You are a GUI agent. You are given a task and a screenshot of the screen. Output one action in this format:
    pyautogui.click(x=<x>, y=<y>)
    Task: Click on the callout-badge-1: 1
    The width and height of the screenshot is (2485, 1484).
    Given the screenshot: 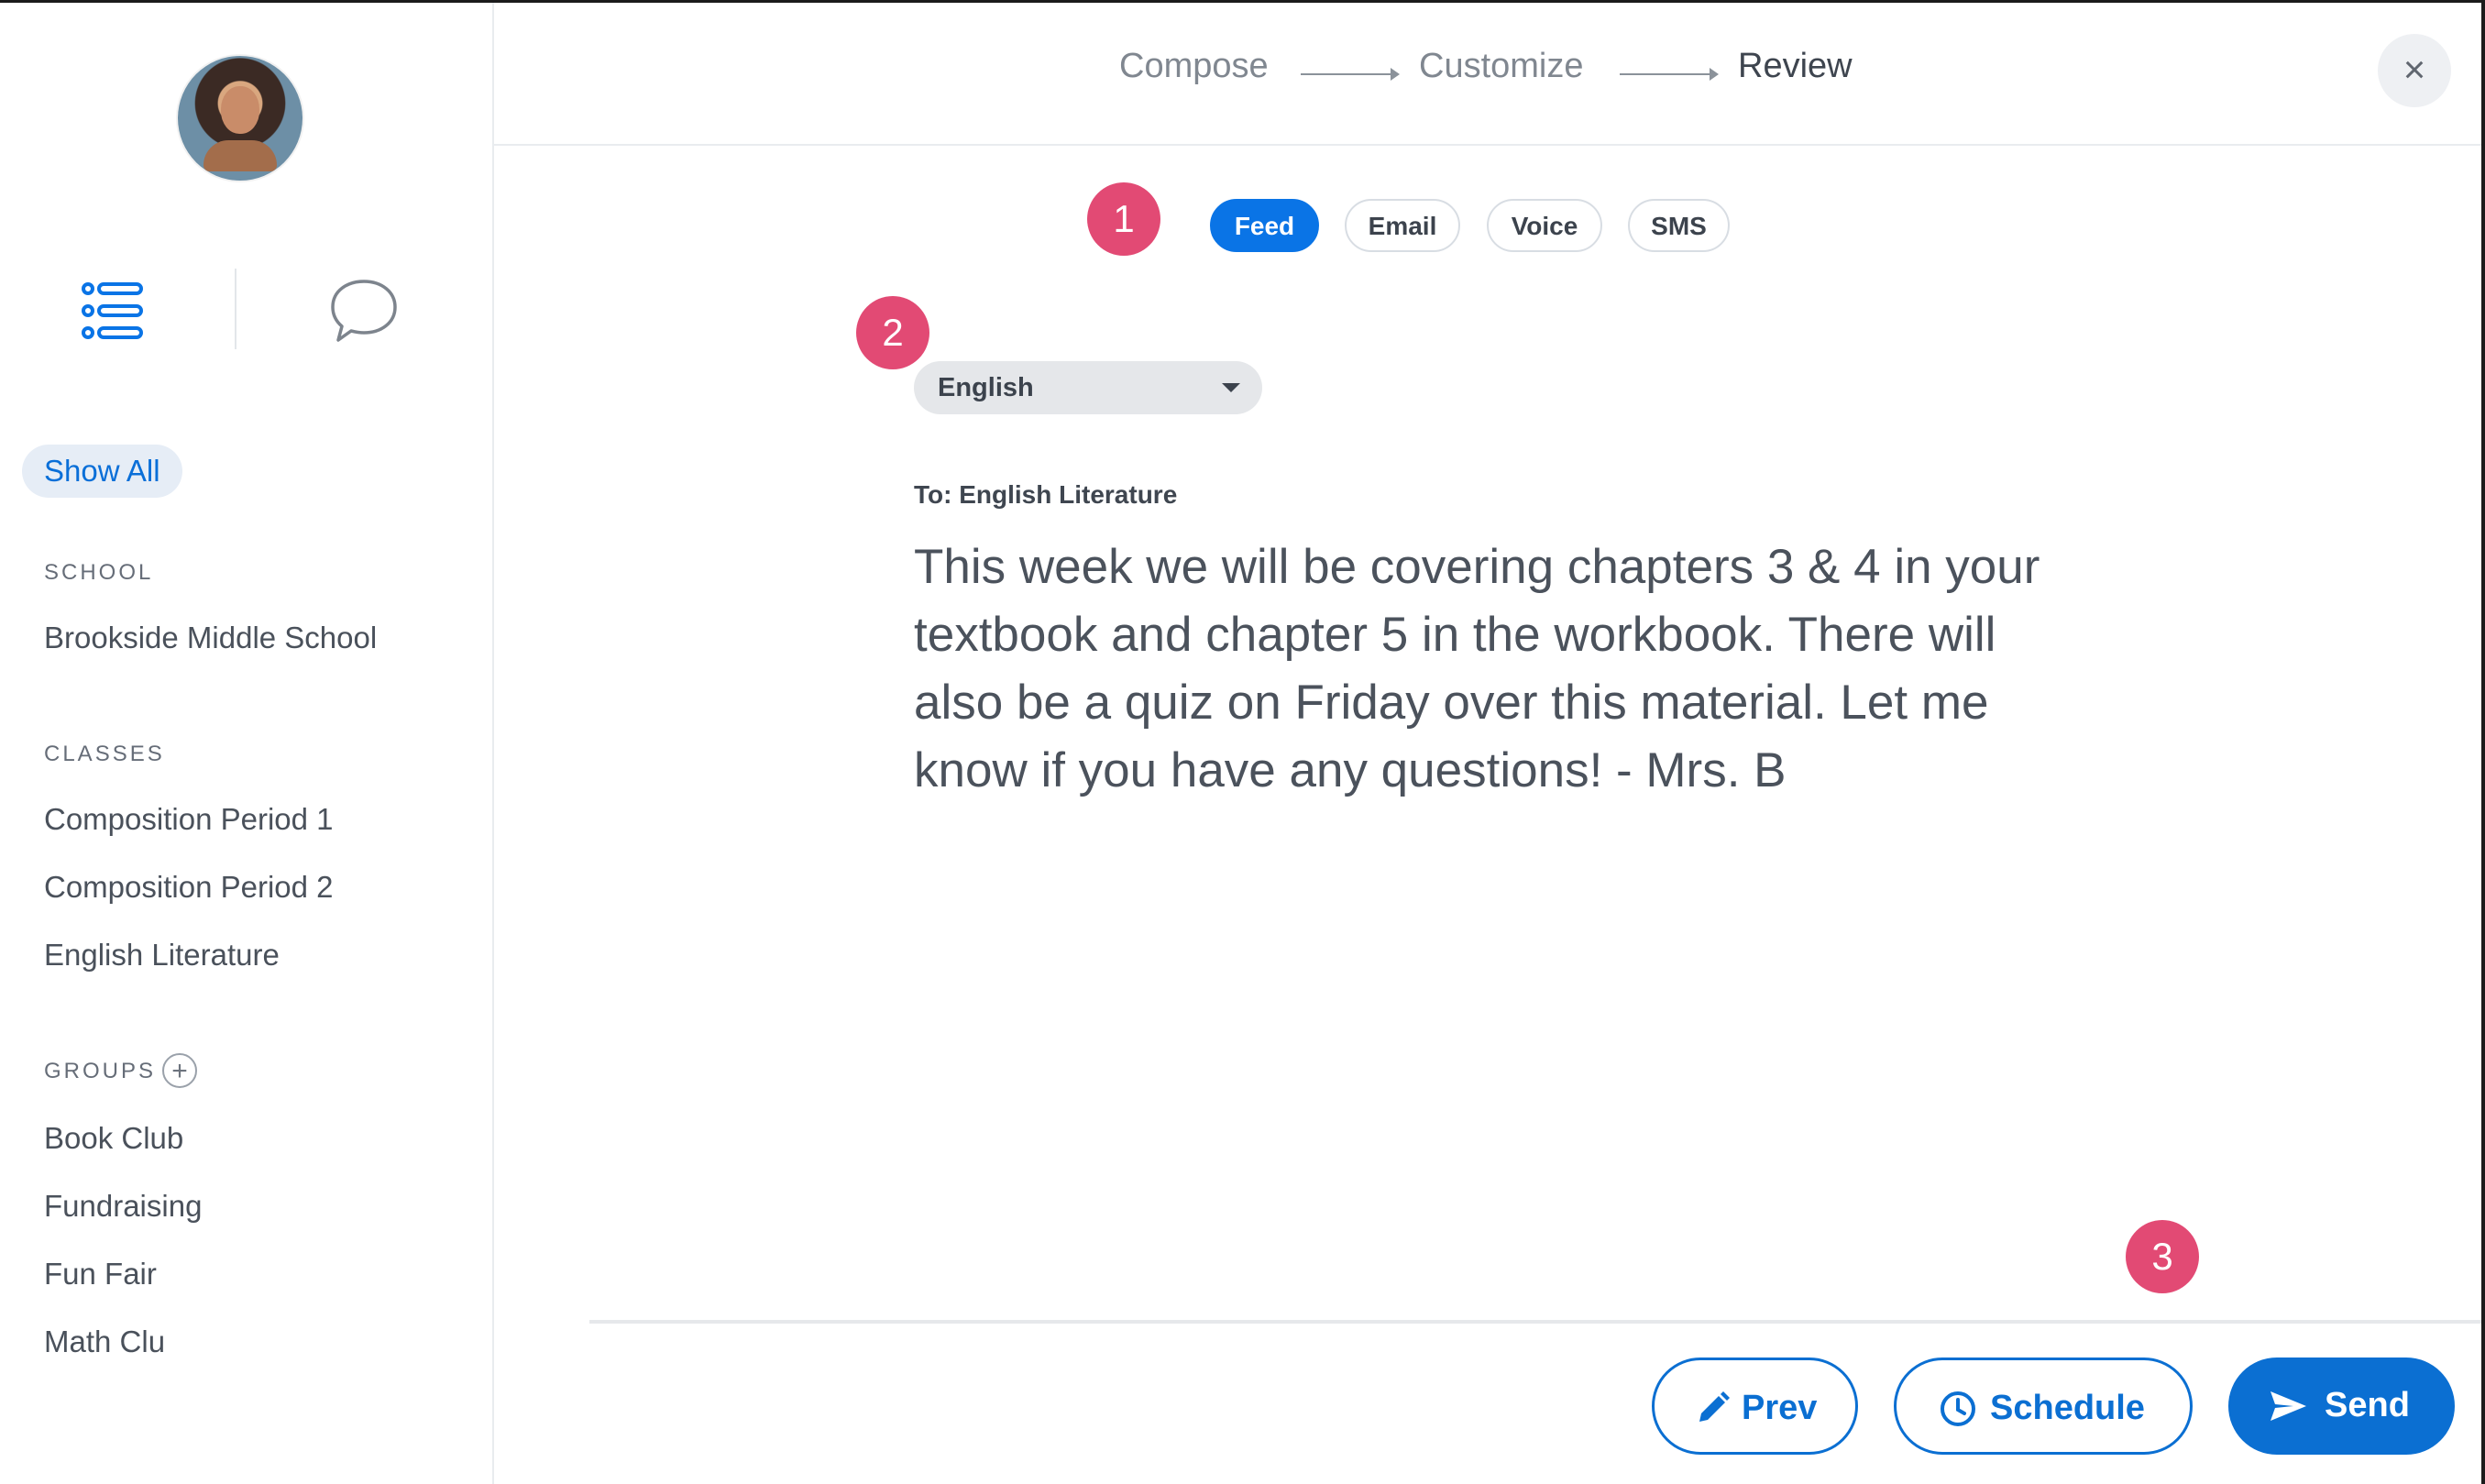 What is the action you would take?
    pyautogui.click(x=1123, y=219)
    